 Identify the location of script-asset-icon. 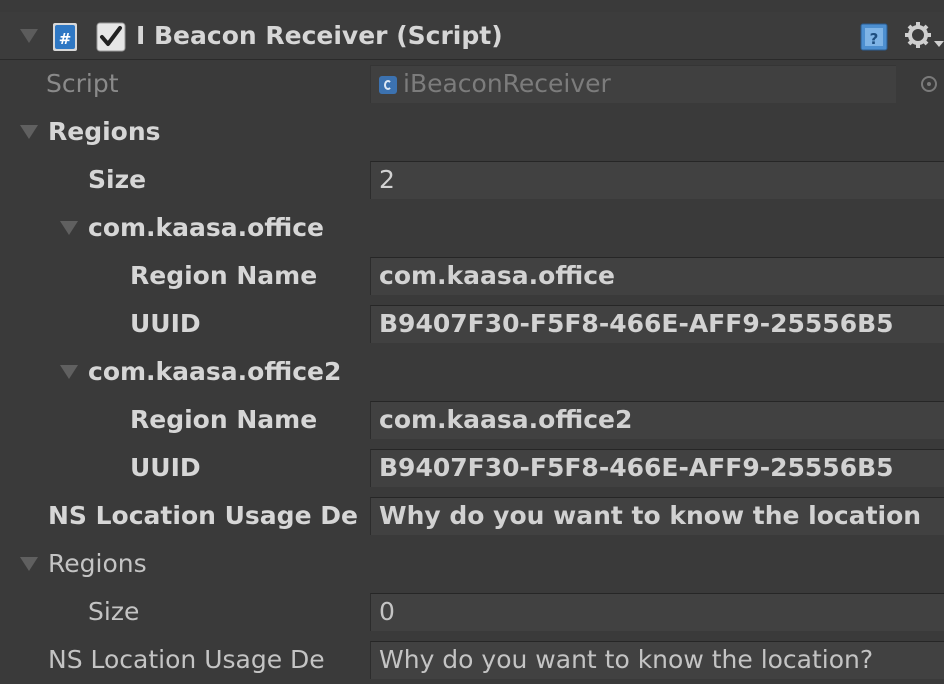
(388, 85).